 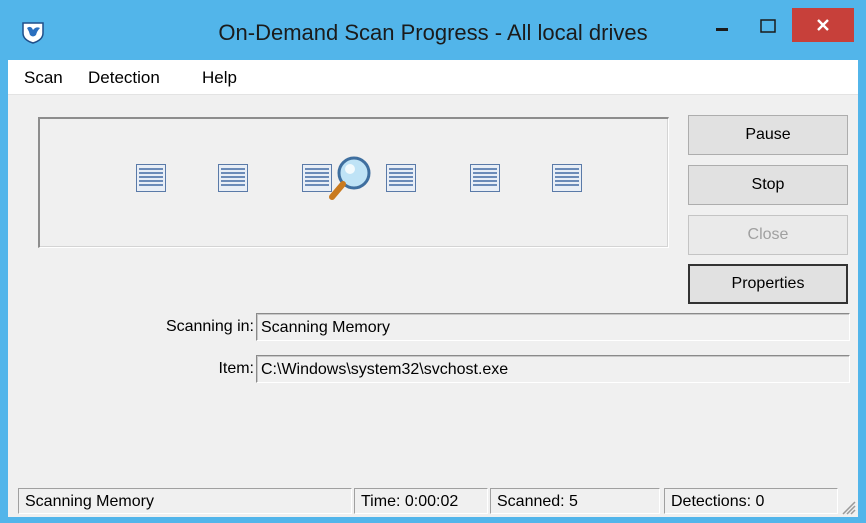 What do you see at coordinates (219, 78) in the screenshot?
I see `menu-help: Help` at bounding box center [219, 78].